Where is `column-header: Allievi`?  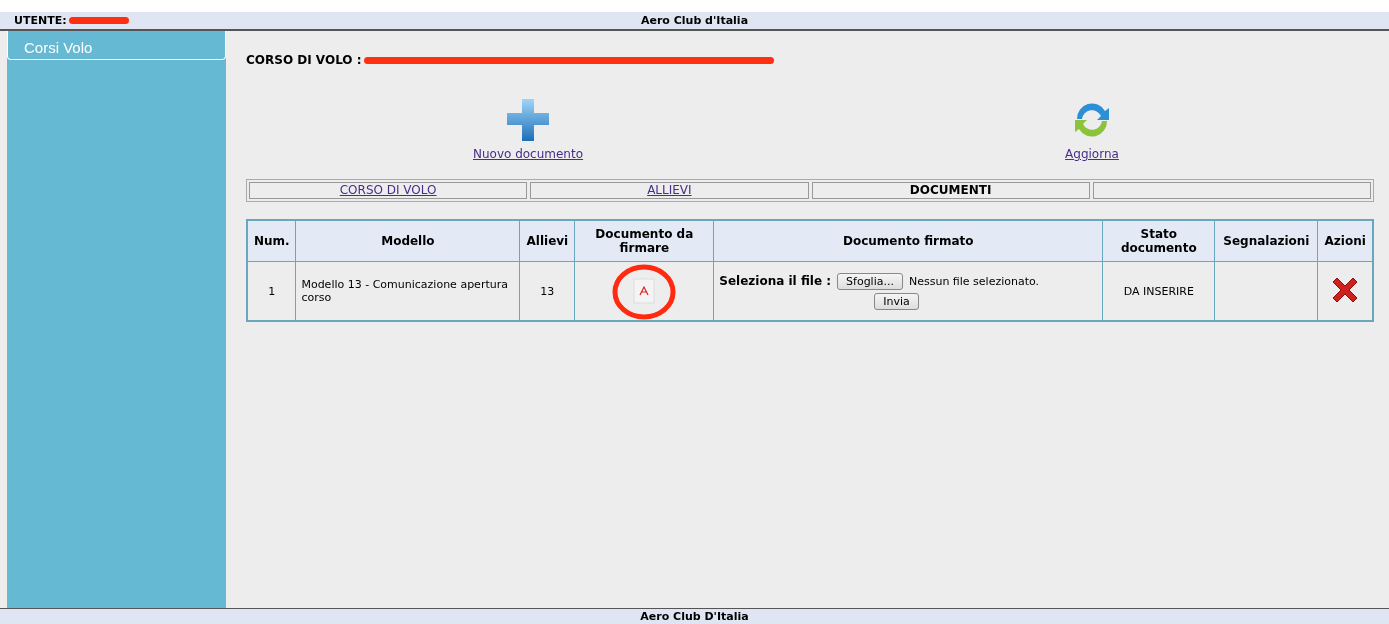
column-header: Allievi is located at coordinates (547, 241).